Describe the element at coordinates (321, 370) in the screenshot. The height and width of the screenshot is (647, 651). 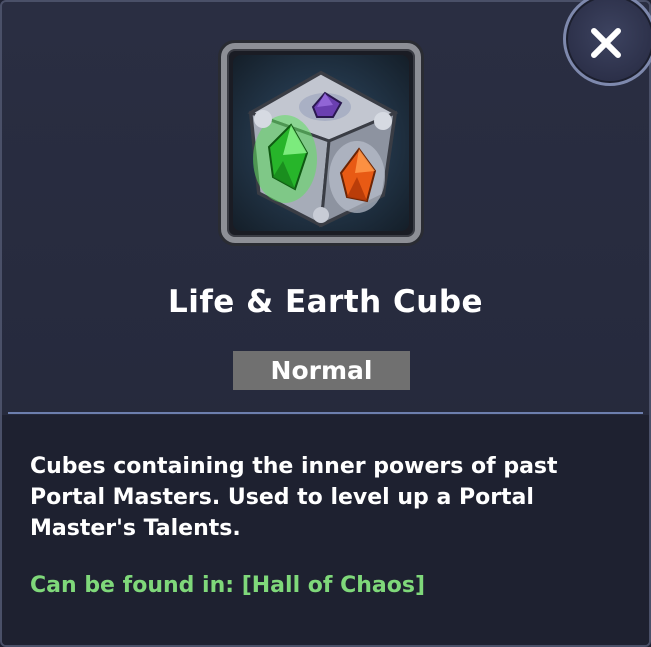
I see `rarity-badge: Normal` at that location.